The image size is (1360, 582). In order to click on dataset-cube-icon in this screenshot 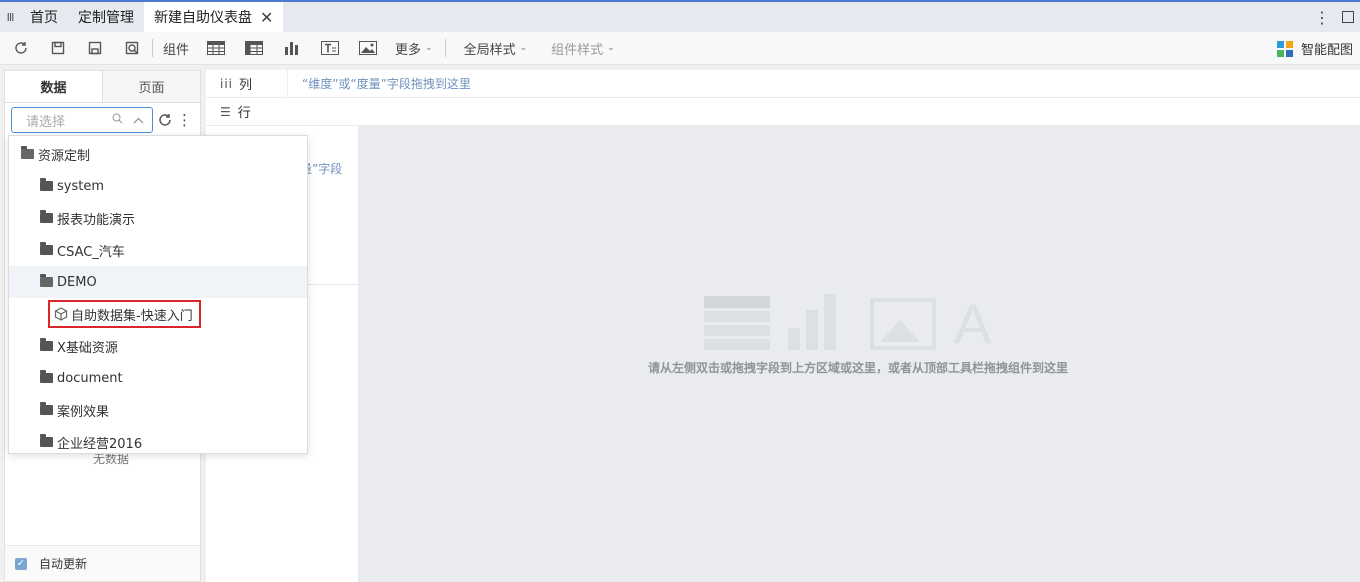, I will do `click(61, 314)`.